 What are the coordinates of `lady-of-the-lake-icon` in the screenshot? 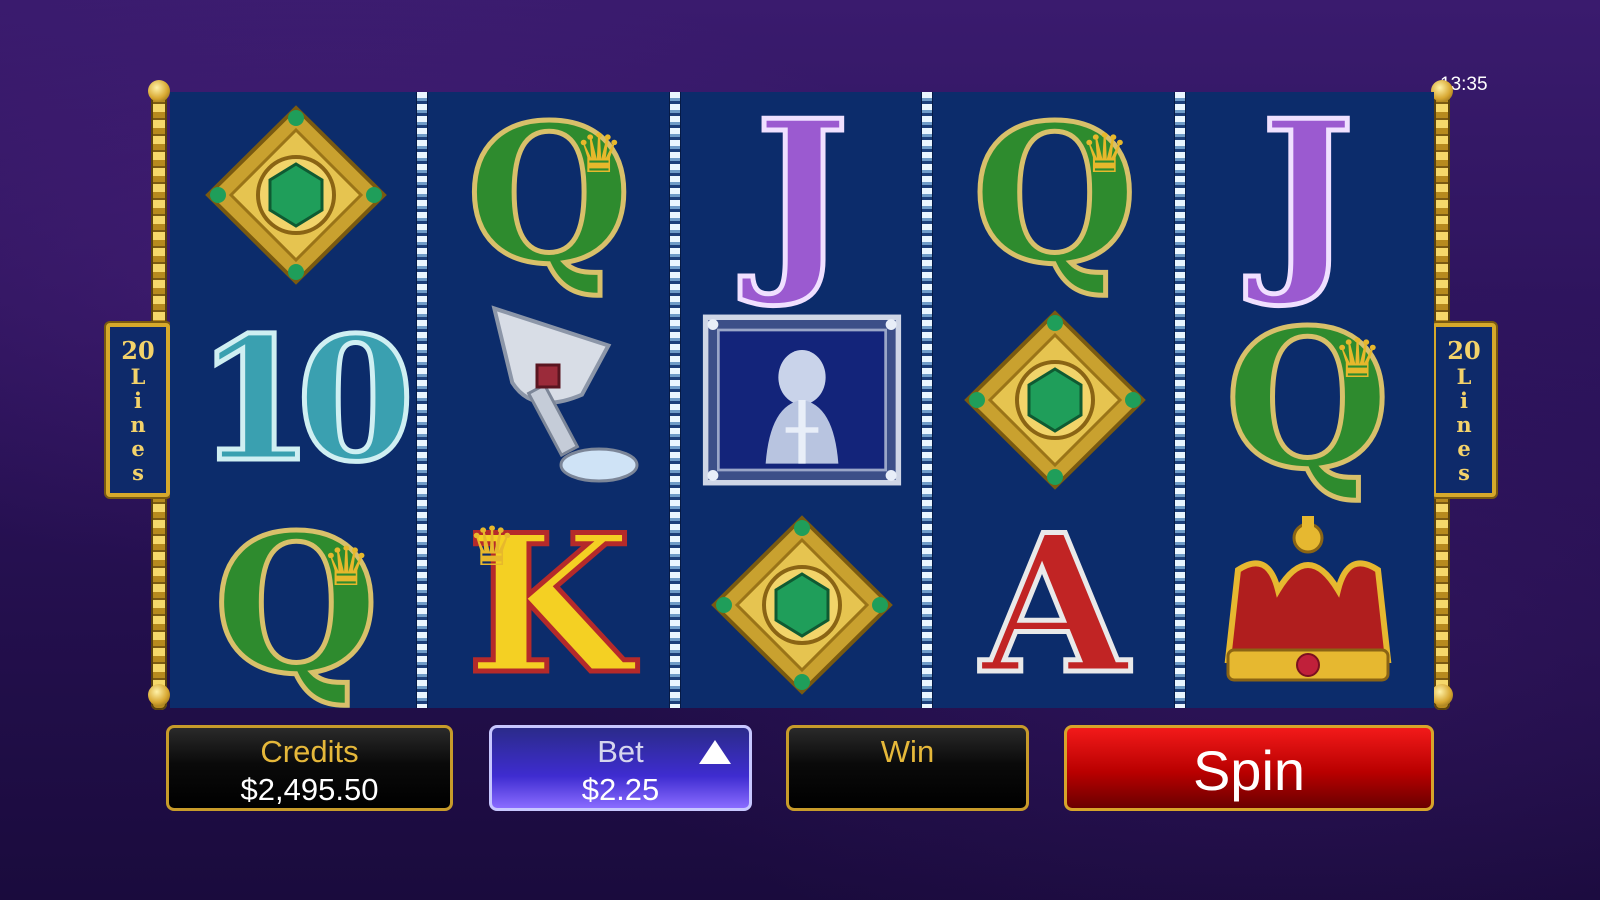 It's located at (802, 400).